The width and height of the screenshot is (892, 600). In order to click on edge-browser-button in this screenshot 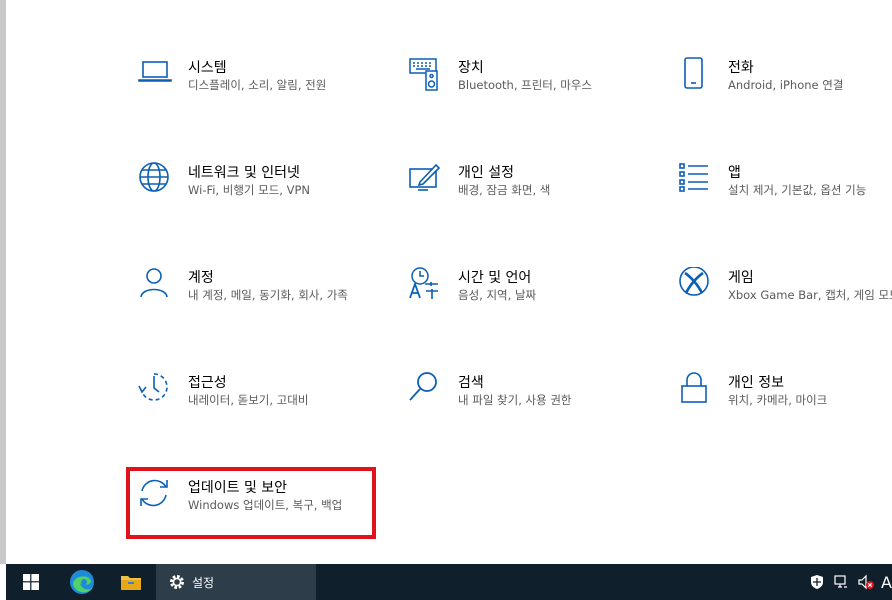, I will do `click(82, 582)`.